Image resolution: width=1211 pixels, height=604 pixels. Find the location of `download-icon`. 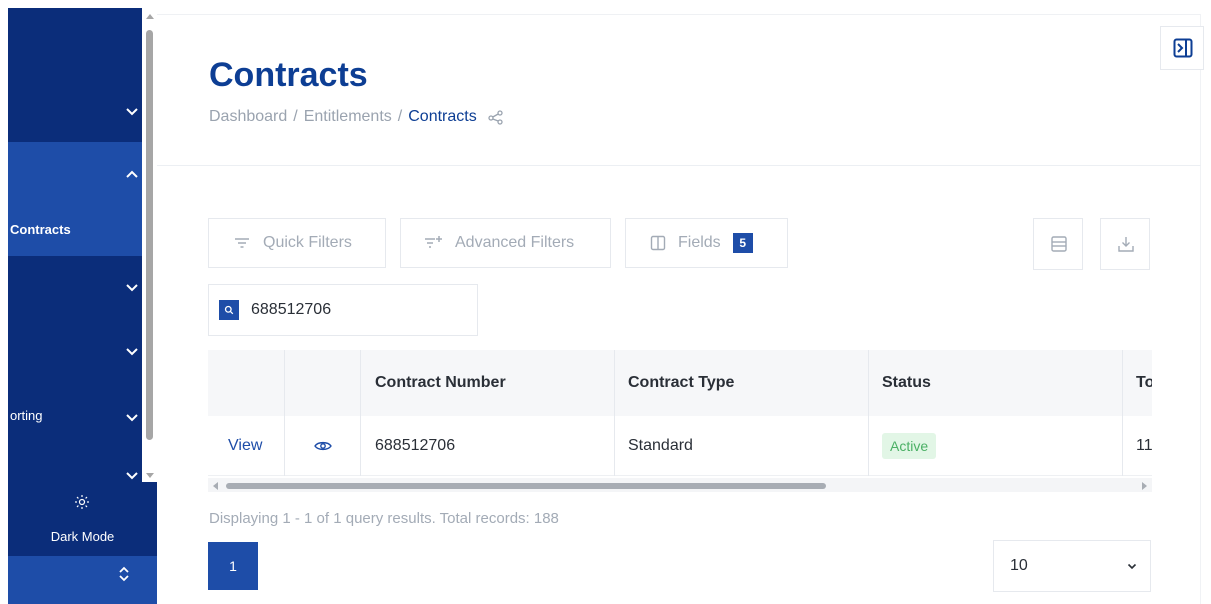

download-icon is located at coordinates (1126, 244).